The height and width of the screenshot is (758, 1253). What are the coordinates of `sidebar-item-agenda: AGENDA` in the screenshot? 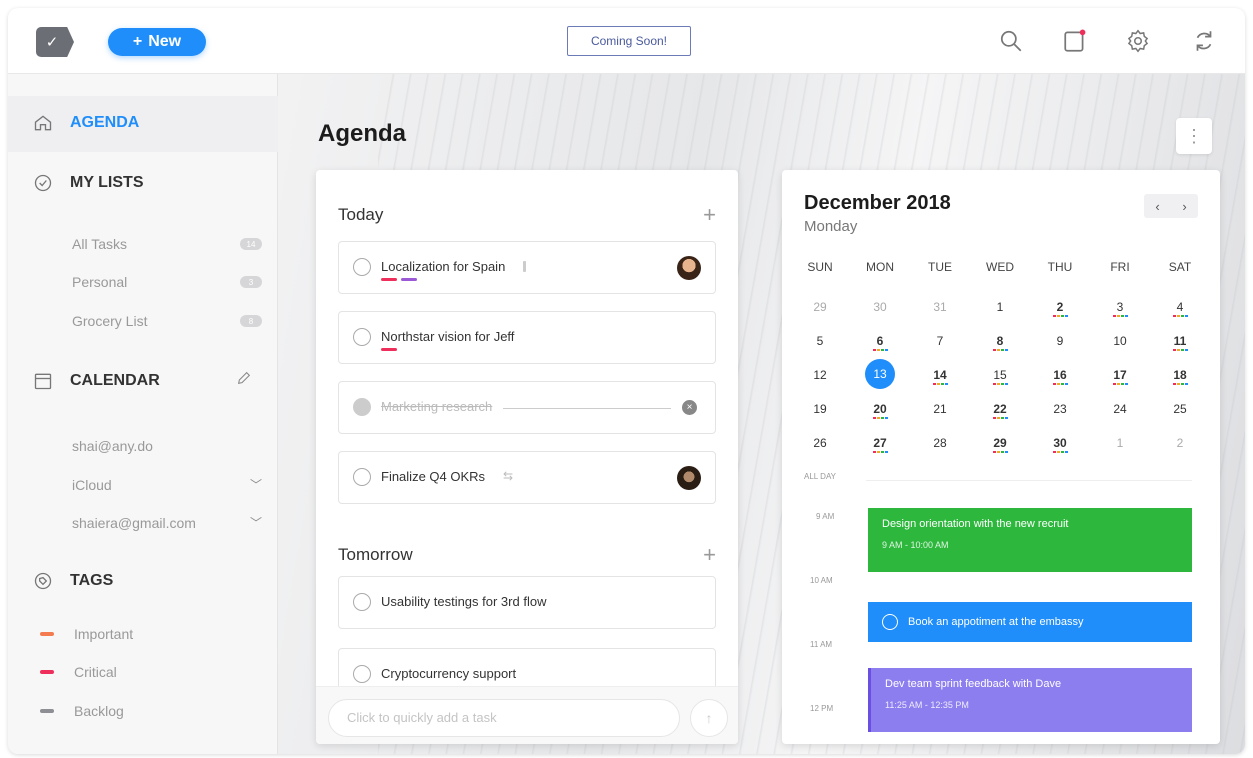 It's located at (85, 123).